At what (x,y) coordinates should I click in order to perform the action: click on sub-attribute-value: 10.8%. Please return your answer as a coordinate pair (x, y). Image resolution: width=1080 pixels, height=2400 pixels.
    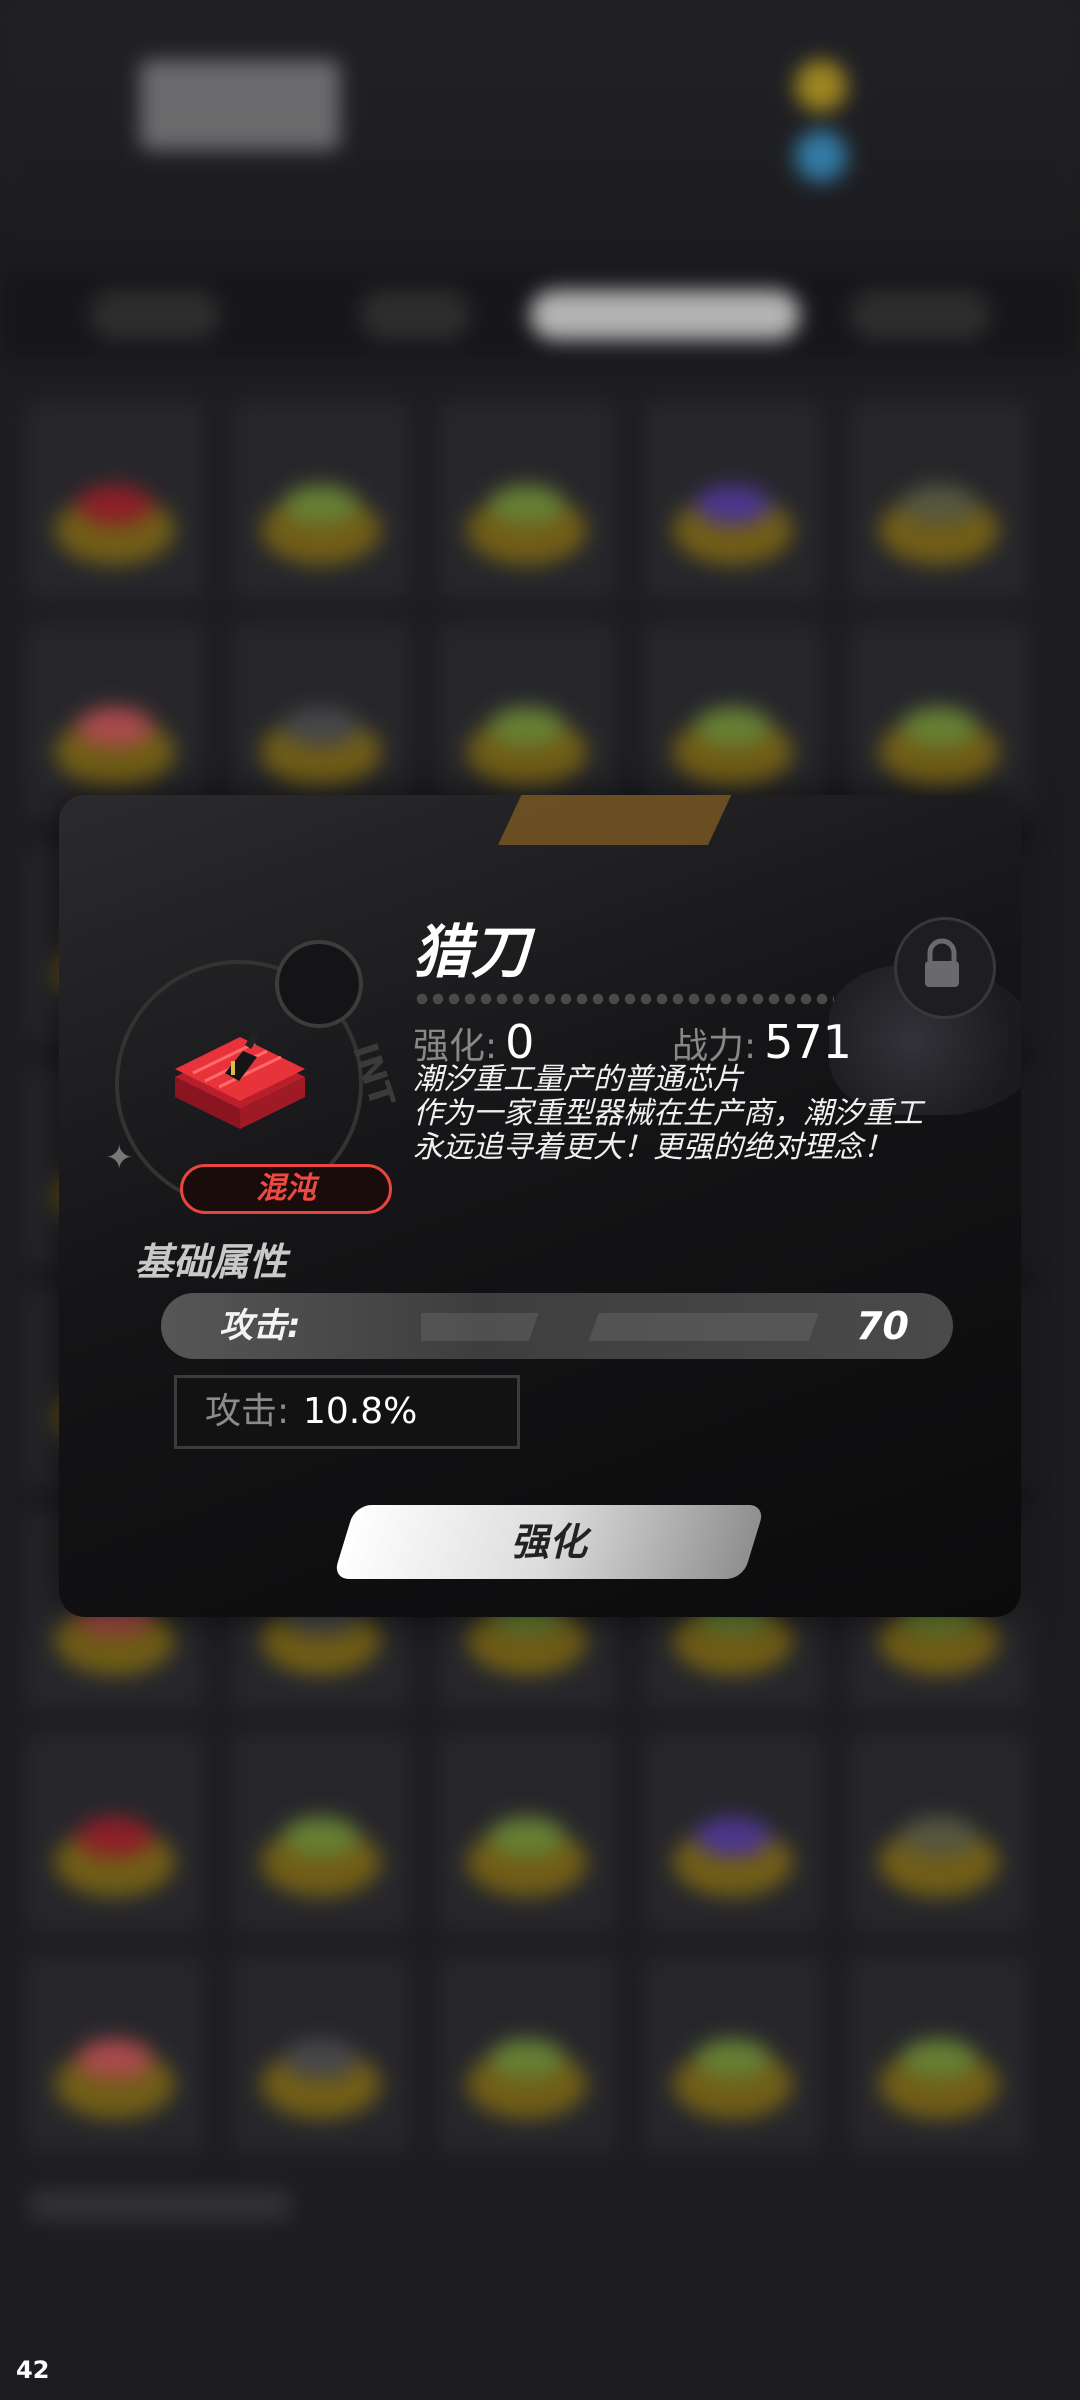
    Looking at the image, I should click on (360, 1411).